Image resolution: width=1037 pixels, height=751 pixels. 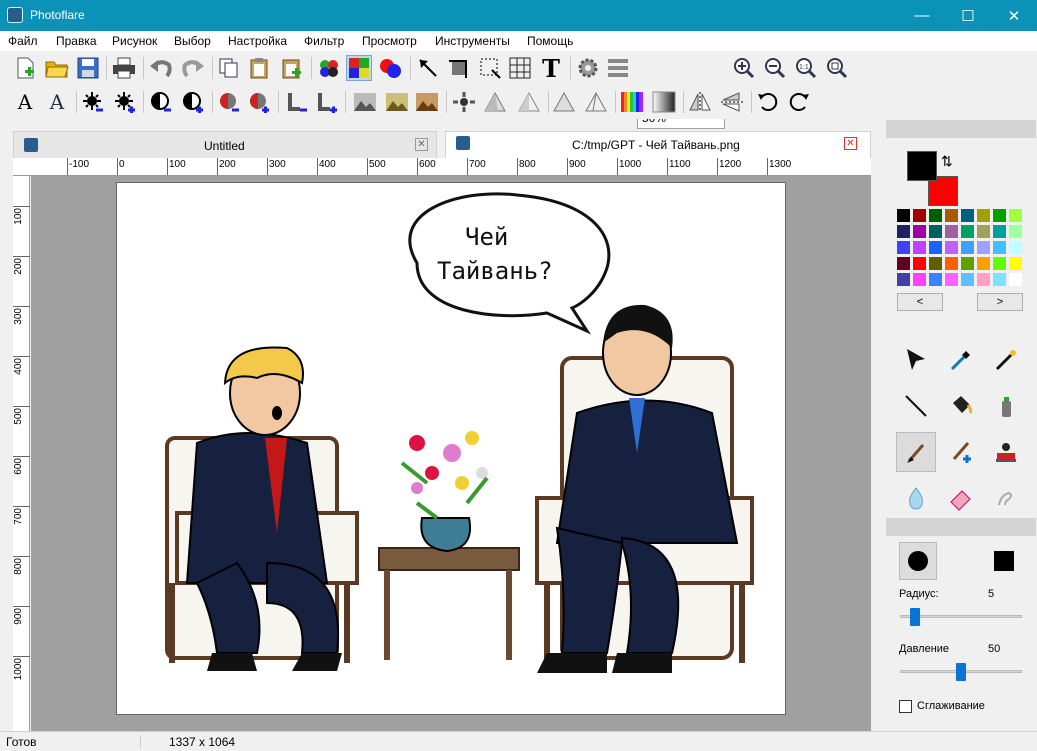 What do you see at coordinates (520, 68) in the screenshot?
I see `grid-icon` at bounding box center [520, 68].